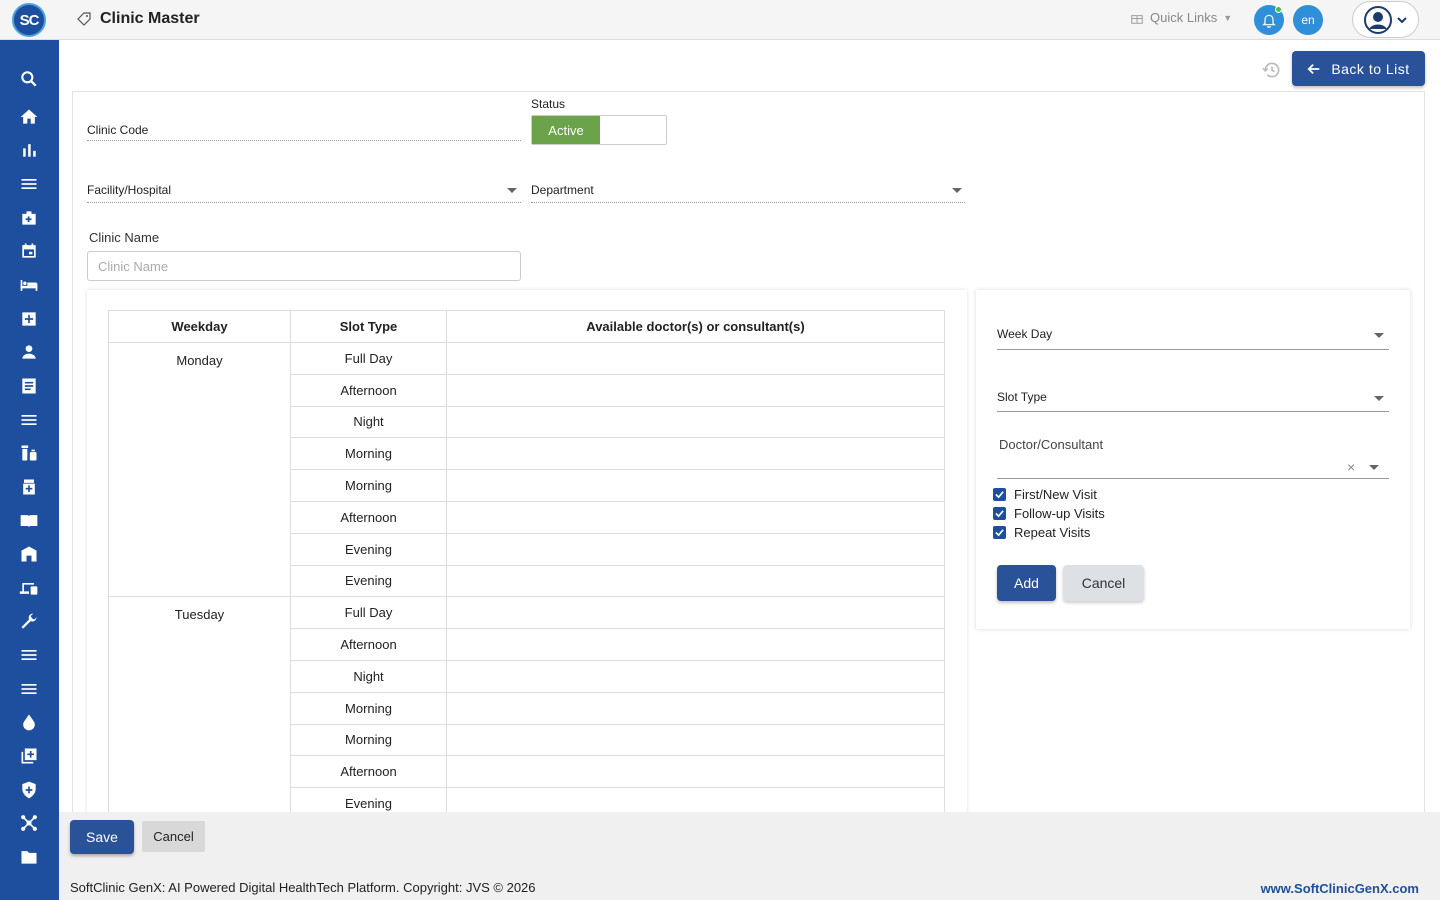  I want to click on sidebar-item-calendar, so click(29, 251).